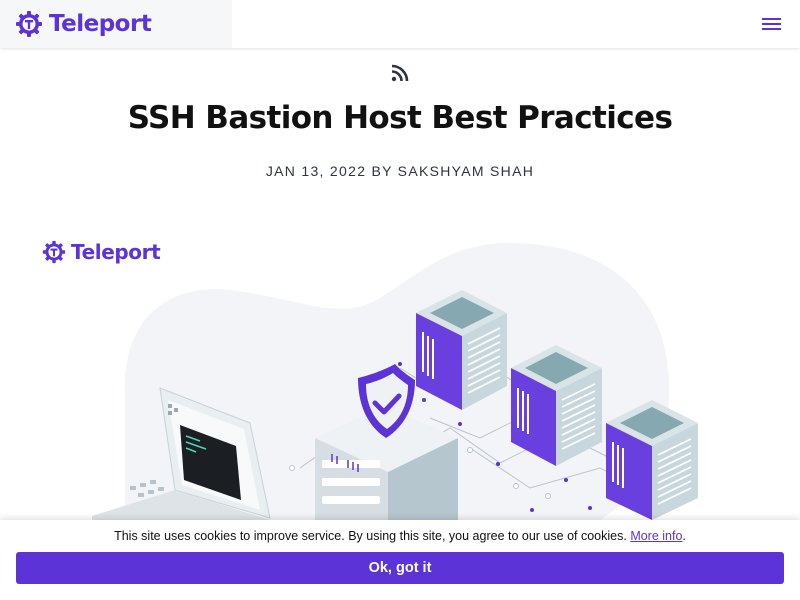 The width and height of the screenshot is (800, 600). Describe the element at coordinates (656, 536) in the screenshot. I see `more-info-link: More info` at that location.